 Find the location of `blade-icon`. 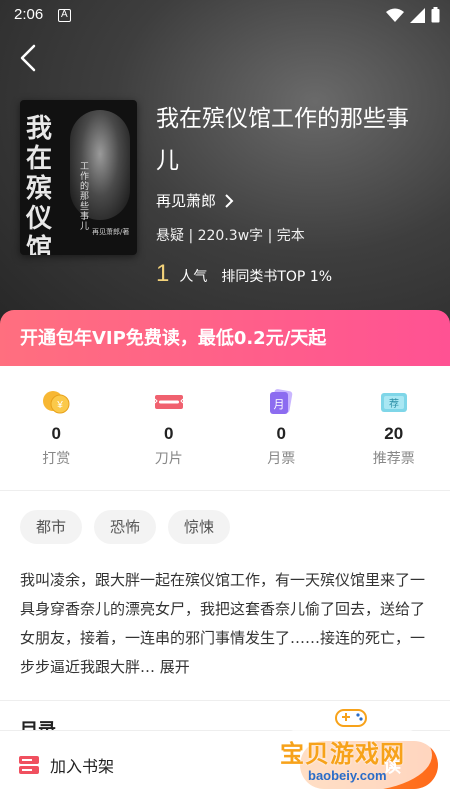

blade-icon is located at coordinates (169, 402).